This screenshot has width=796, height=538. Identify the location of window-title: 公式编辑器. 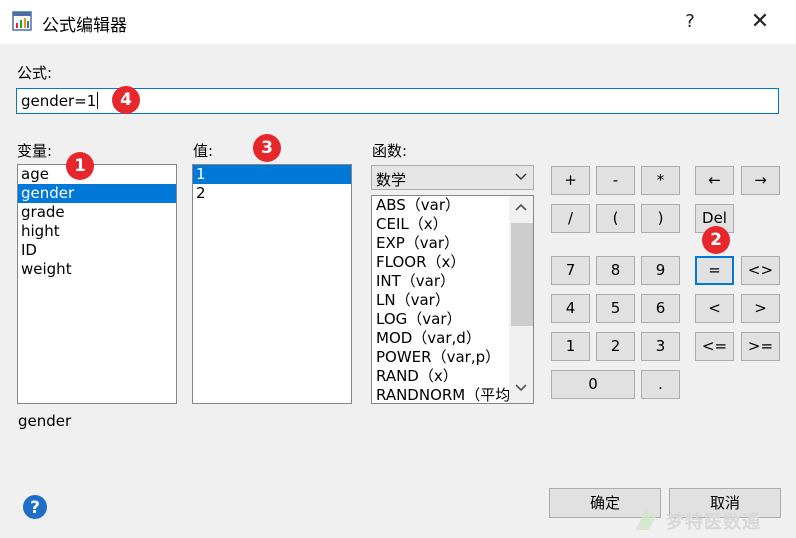
(84, 26).